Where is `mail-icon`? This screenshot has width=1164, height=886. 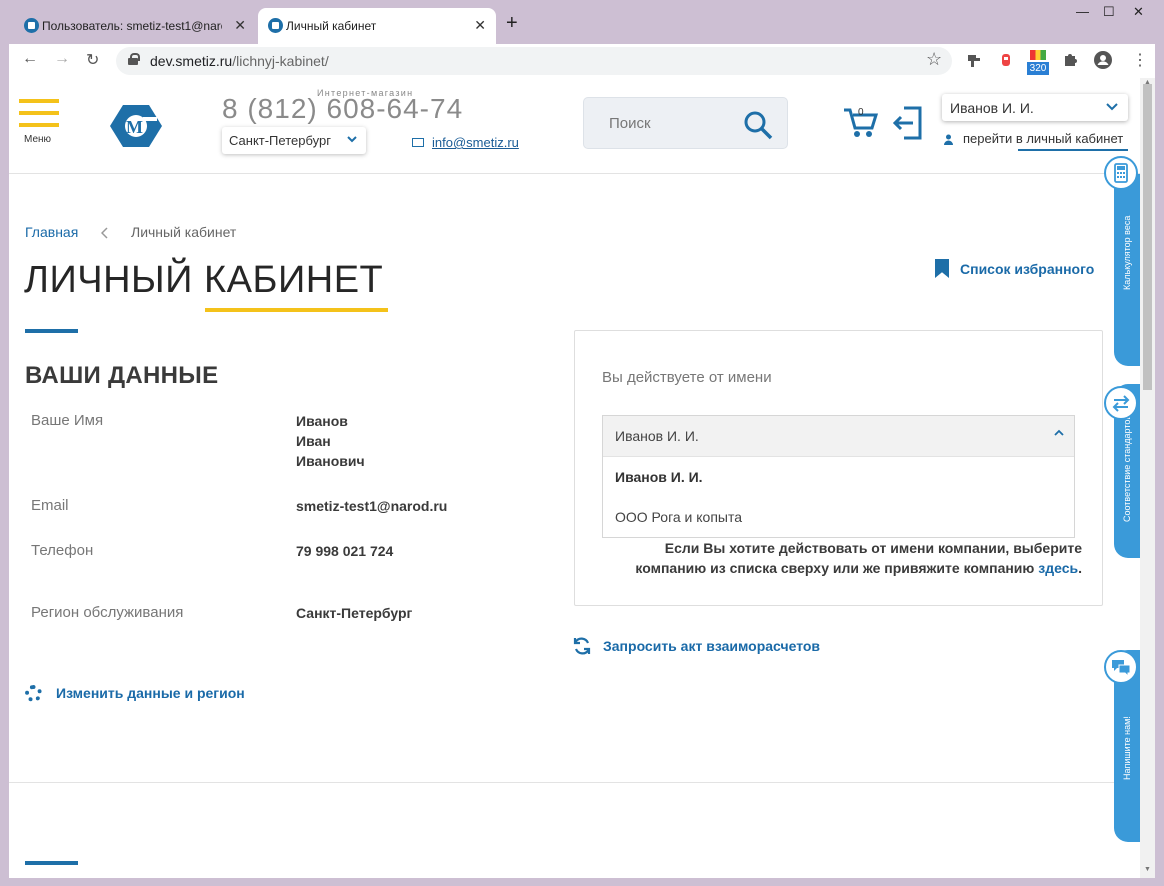
mail-icon is located at coordinates (418, 142).